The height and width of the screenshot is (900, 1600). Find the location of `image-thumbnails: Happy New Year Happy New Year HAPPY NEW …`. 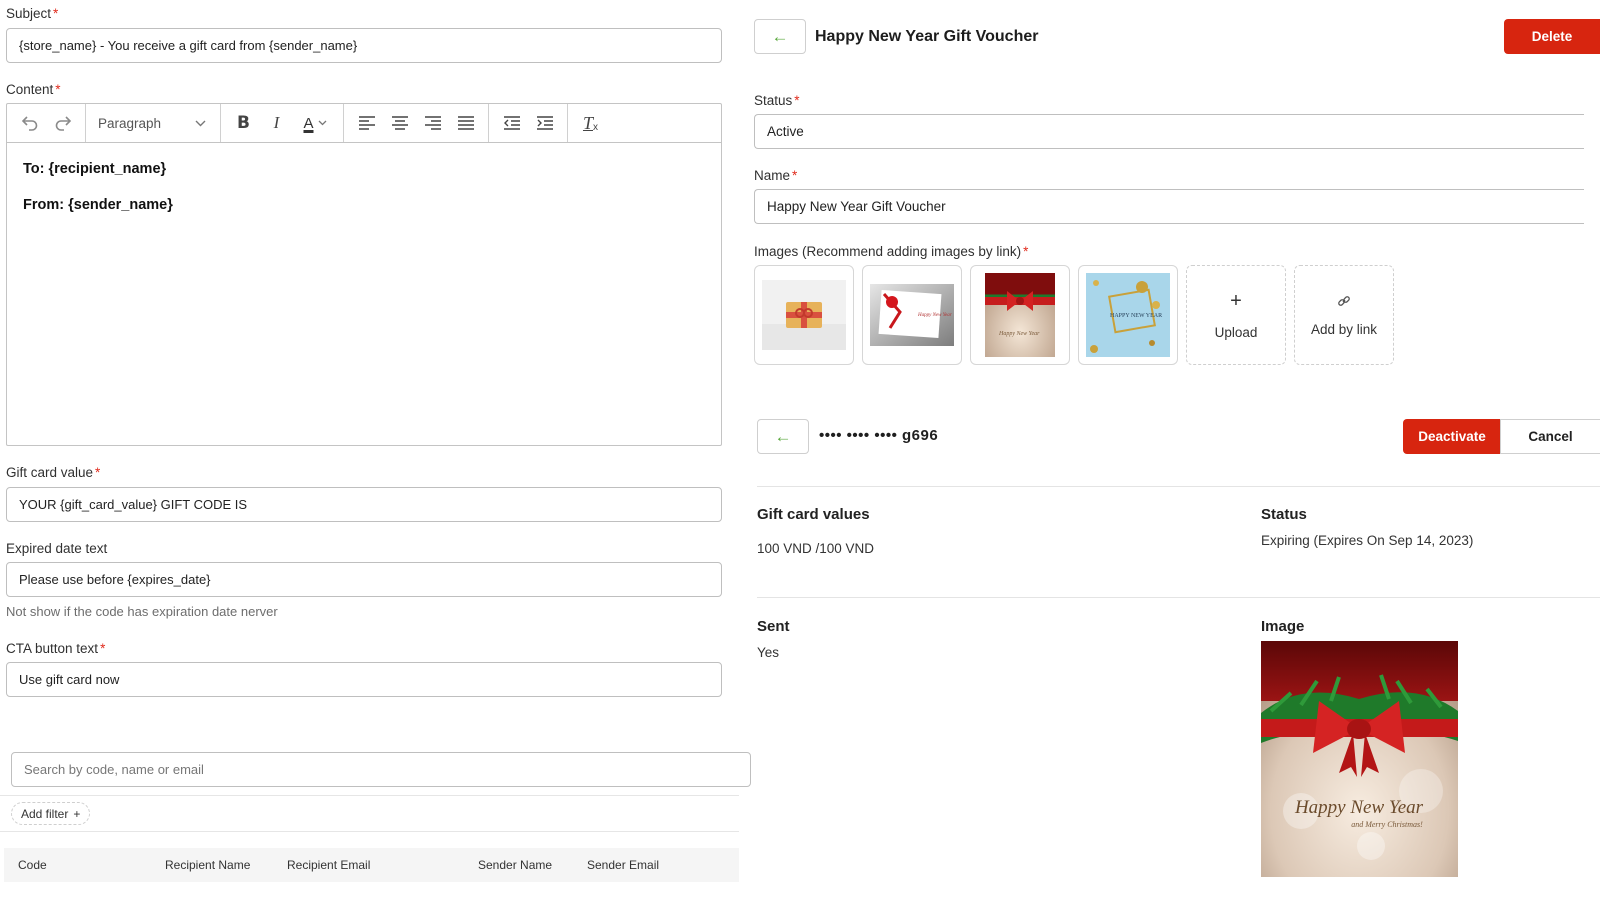

image-thumbnails: Happy New Year Happy New Year HAPPY NEW … is located at coordinates (1074, 315).